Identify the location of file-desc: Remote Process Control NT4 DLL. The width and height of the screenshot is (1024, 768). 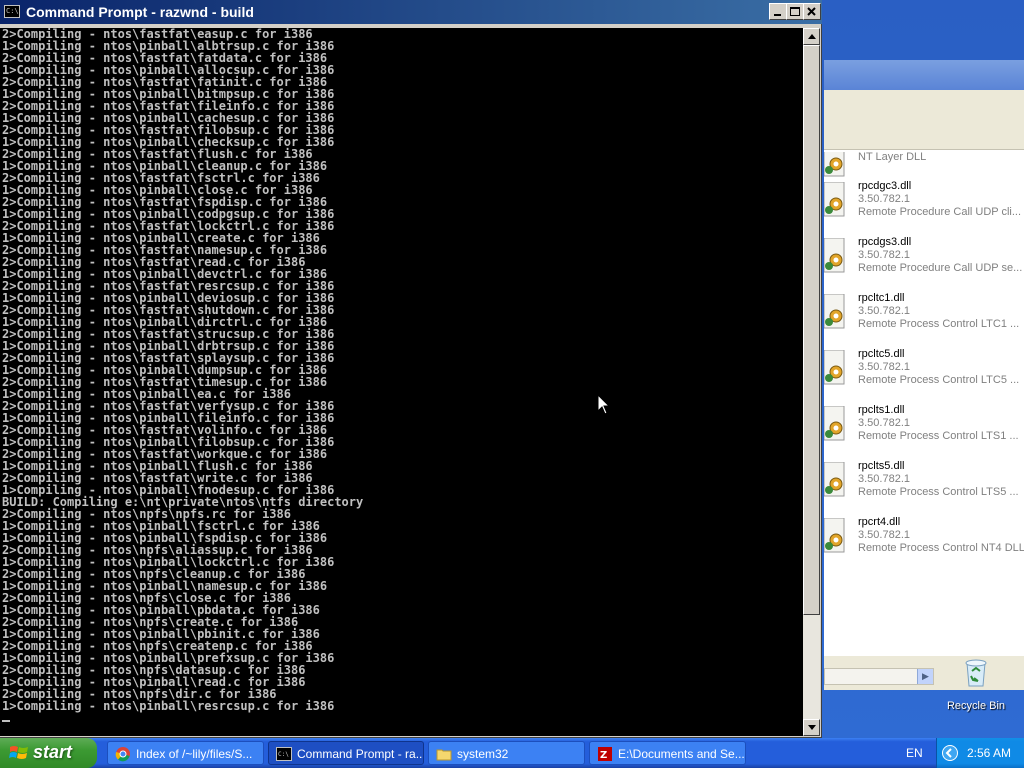
(941, 548).